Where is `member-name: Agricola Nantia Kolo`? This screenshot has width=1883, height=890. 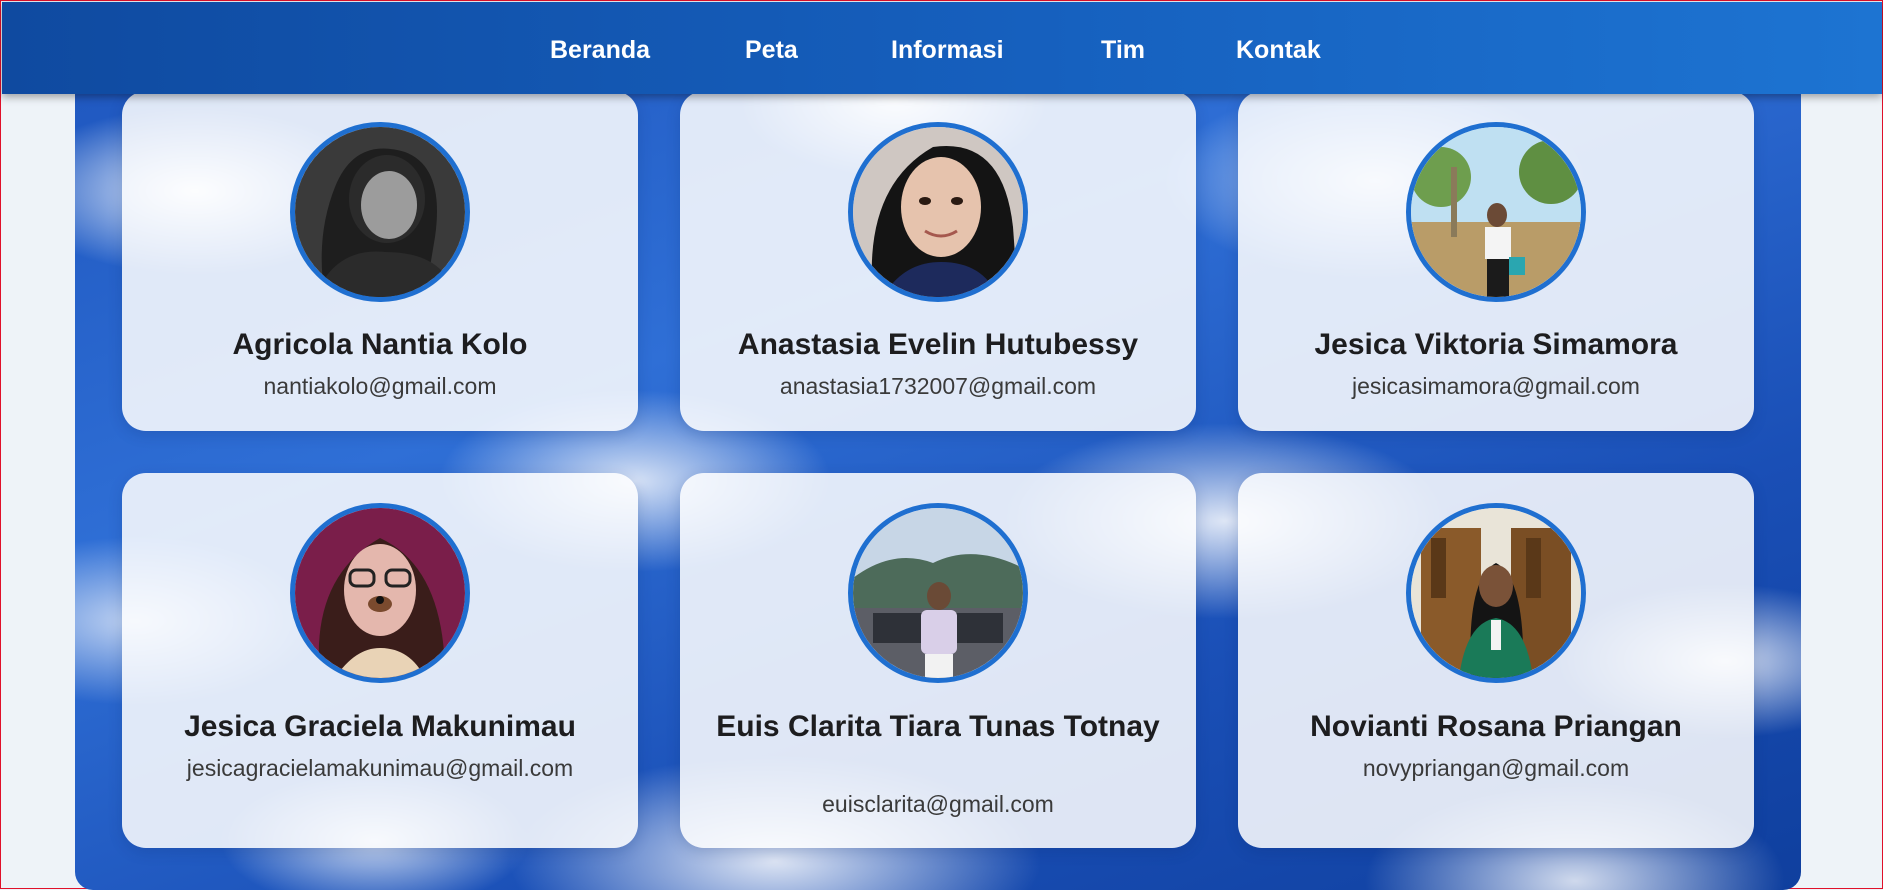
member-name: Agricola Nantia Kolo is located at coordinates (380, 344).